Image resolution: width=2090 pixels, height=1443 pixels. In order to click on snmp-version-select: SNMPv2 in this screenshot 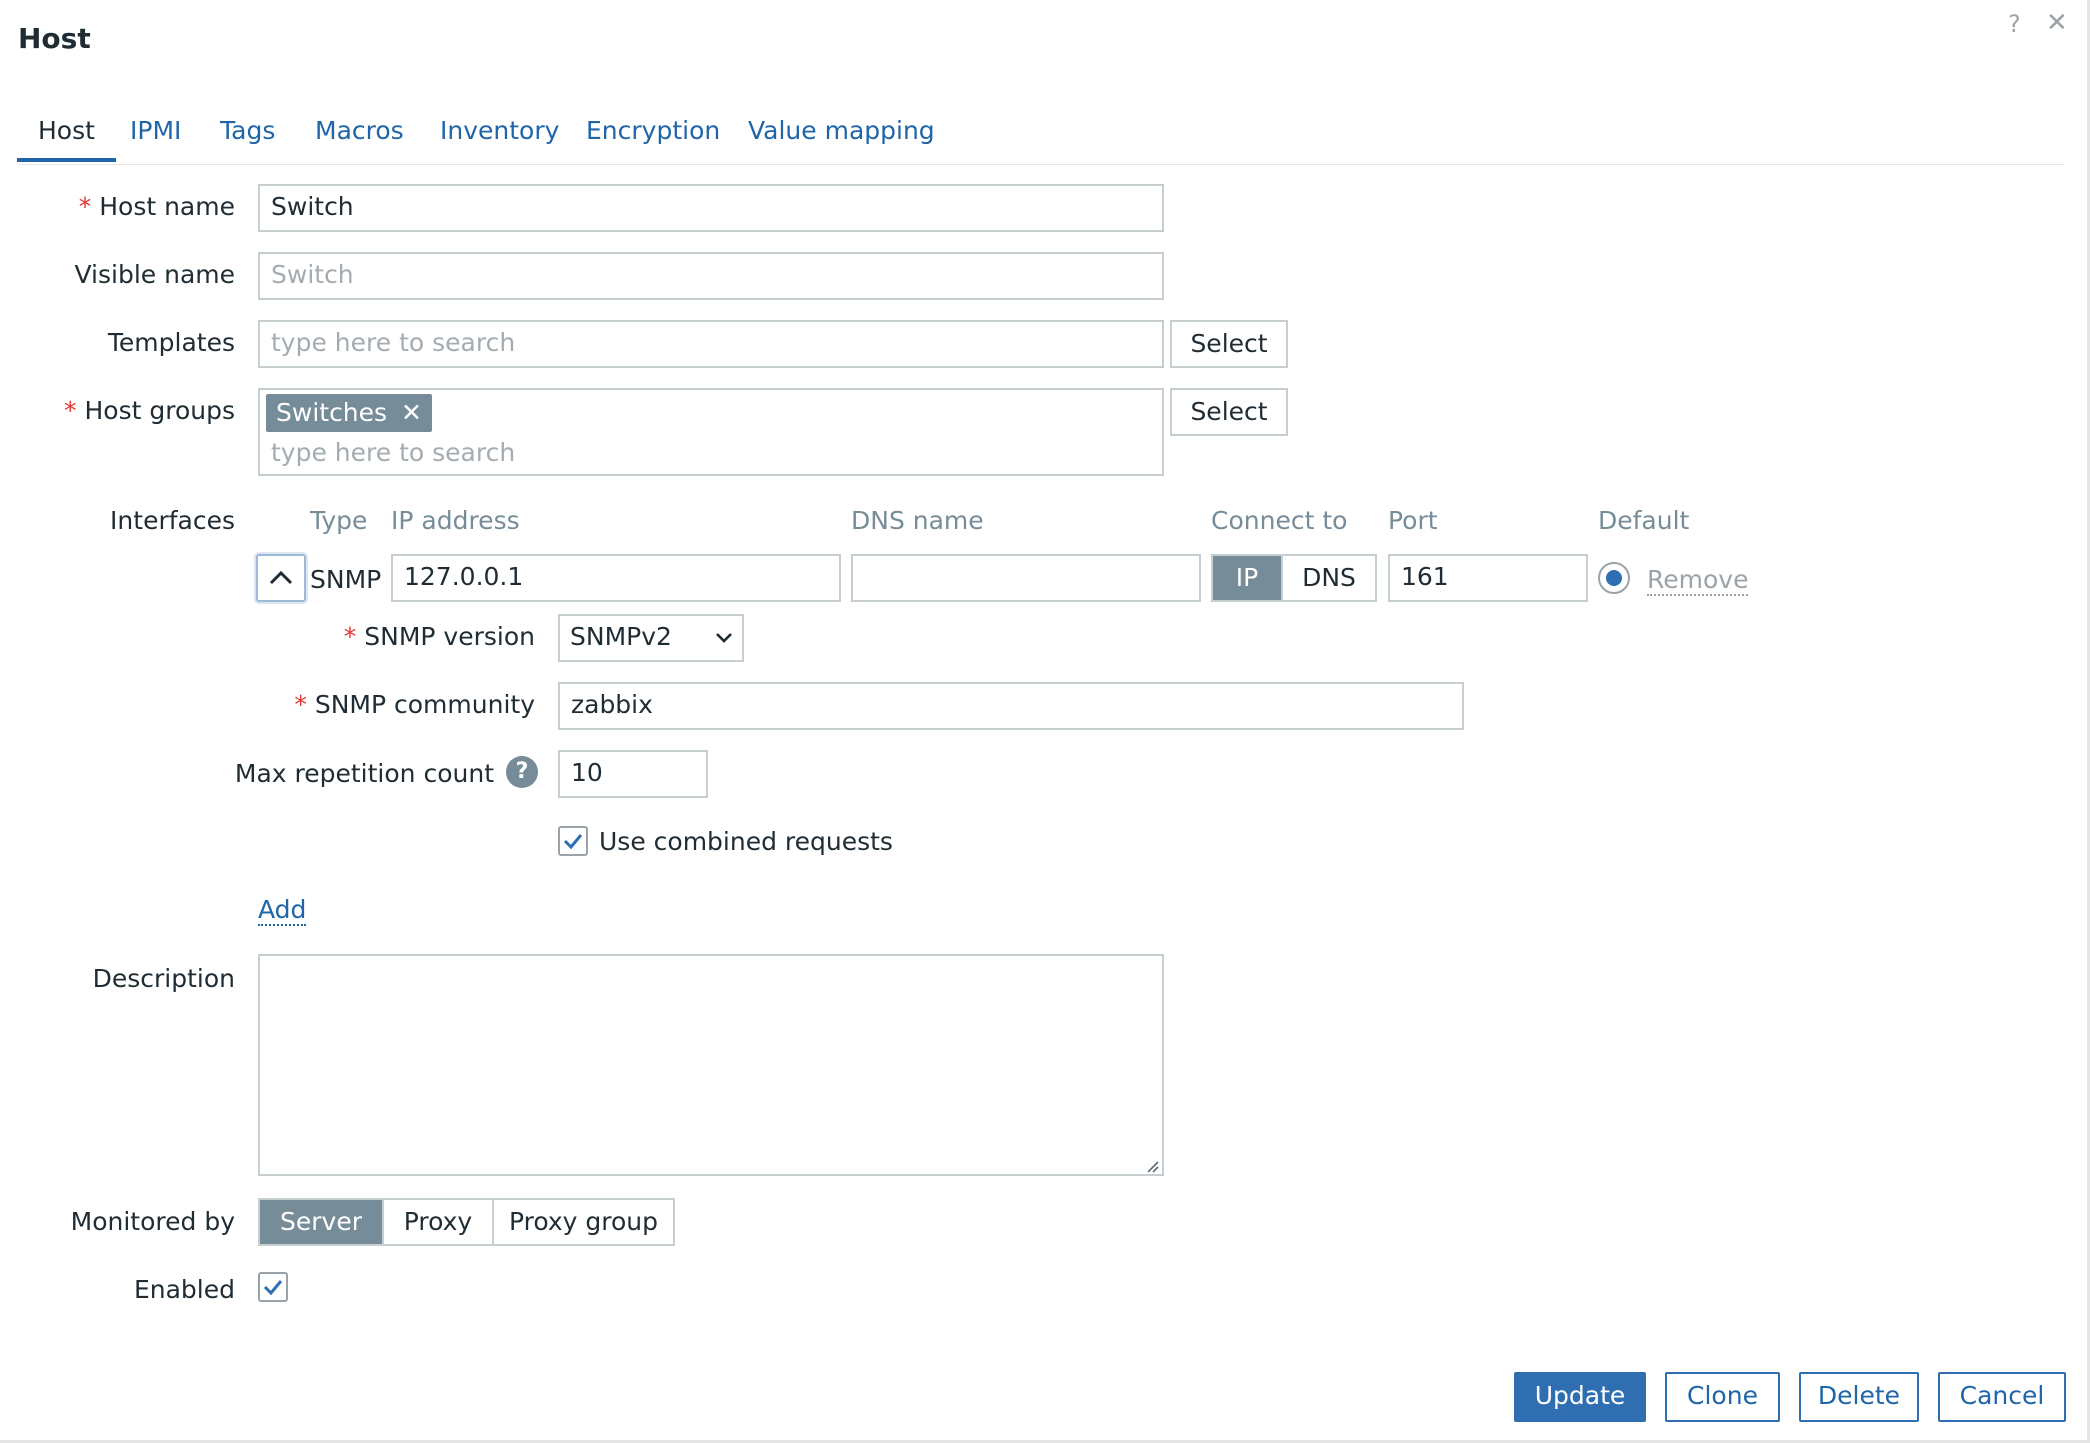, I will do `click(651, 638)`.